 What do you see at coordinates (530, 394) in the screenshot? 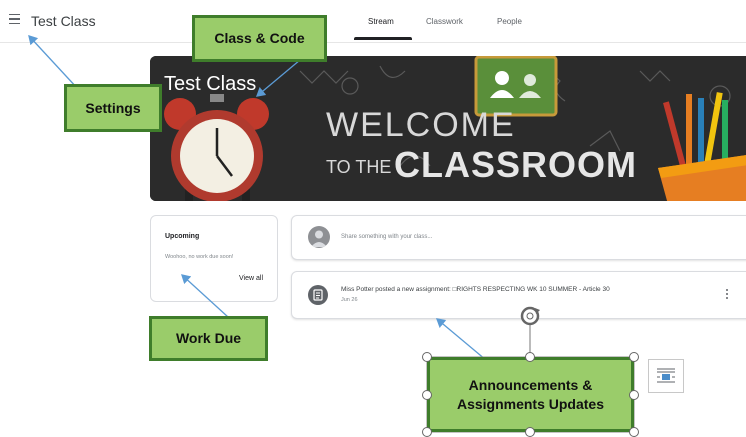
I see `announcements-callout: Announcements & Assignments Updates` at bounding box center [530, 394].